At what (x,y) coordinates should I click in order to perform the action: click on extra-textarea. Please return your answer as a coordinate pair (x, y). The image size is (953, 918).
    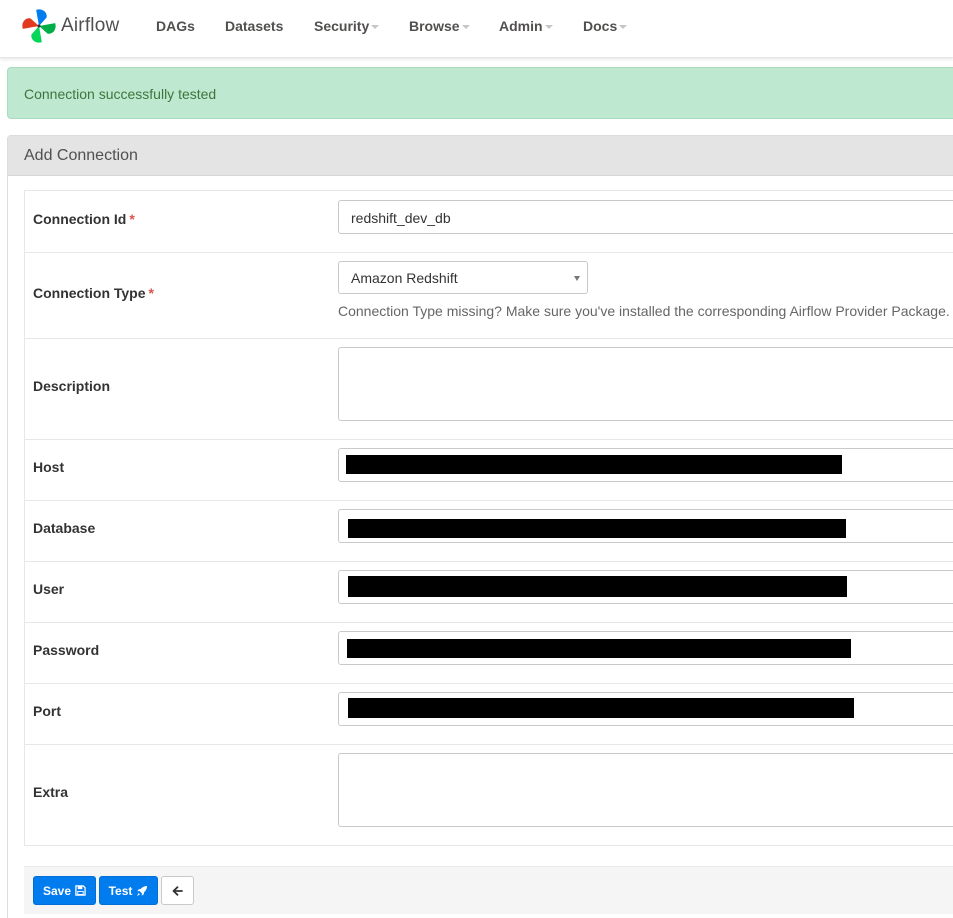
    Looking at the image, I should click on (645, 790).